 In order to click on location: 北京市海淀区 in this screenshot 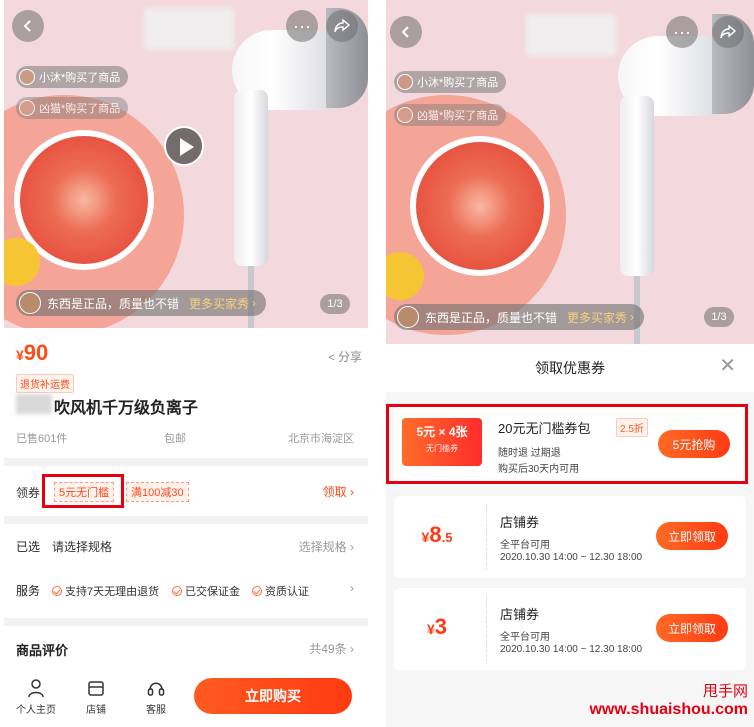, I will do `click(321, 439)`.